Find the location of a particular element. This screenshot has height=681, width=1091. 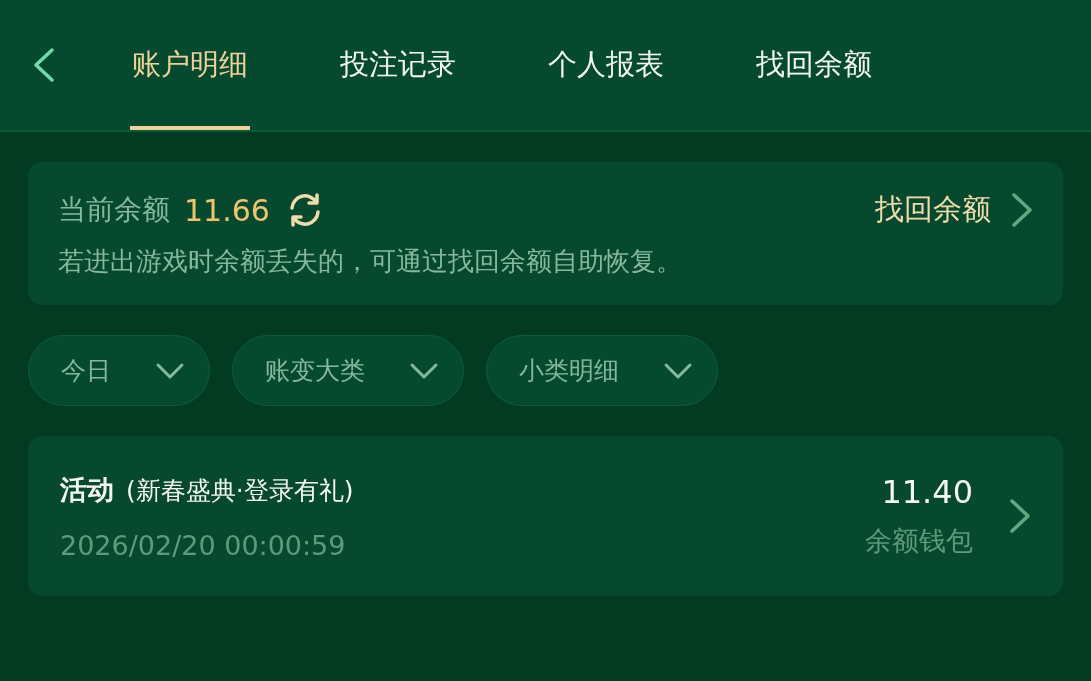

tab: 找回余额 is located at coordinates (814, 65).